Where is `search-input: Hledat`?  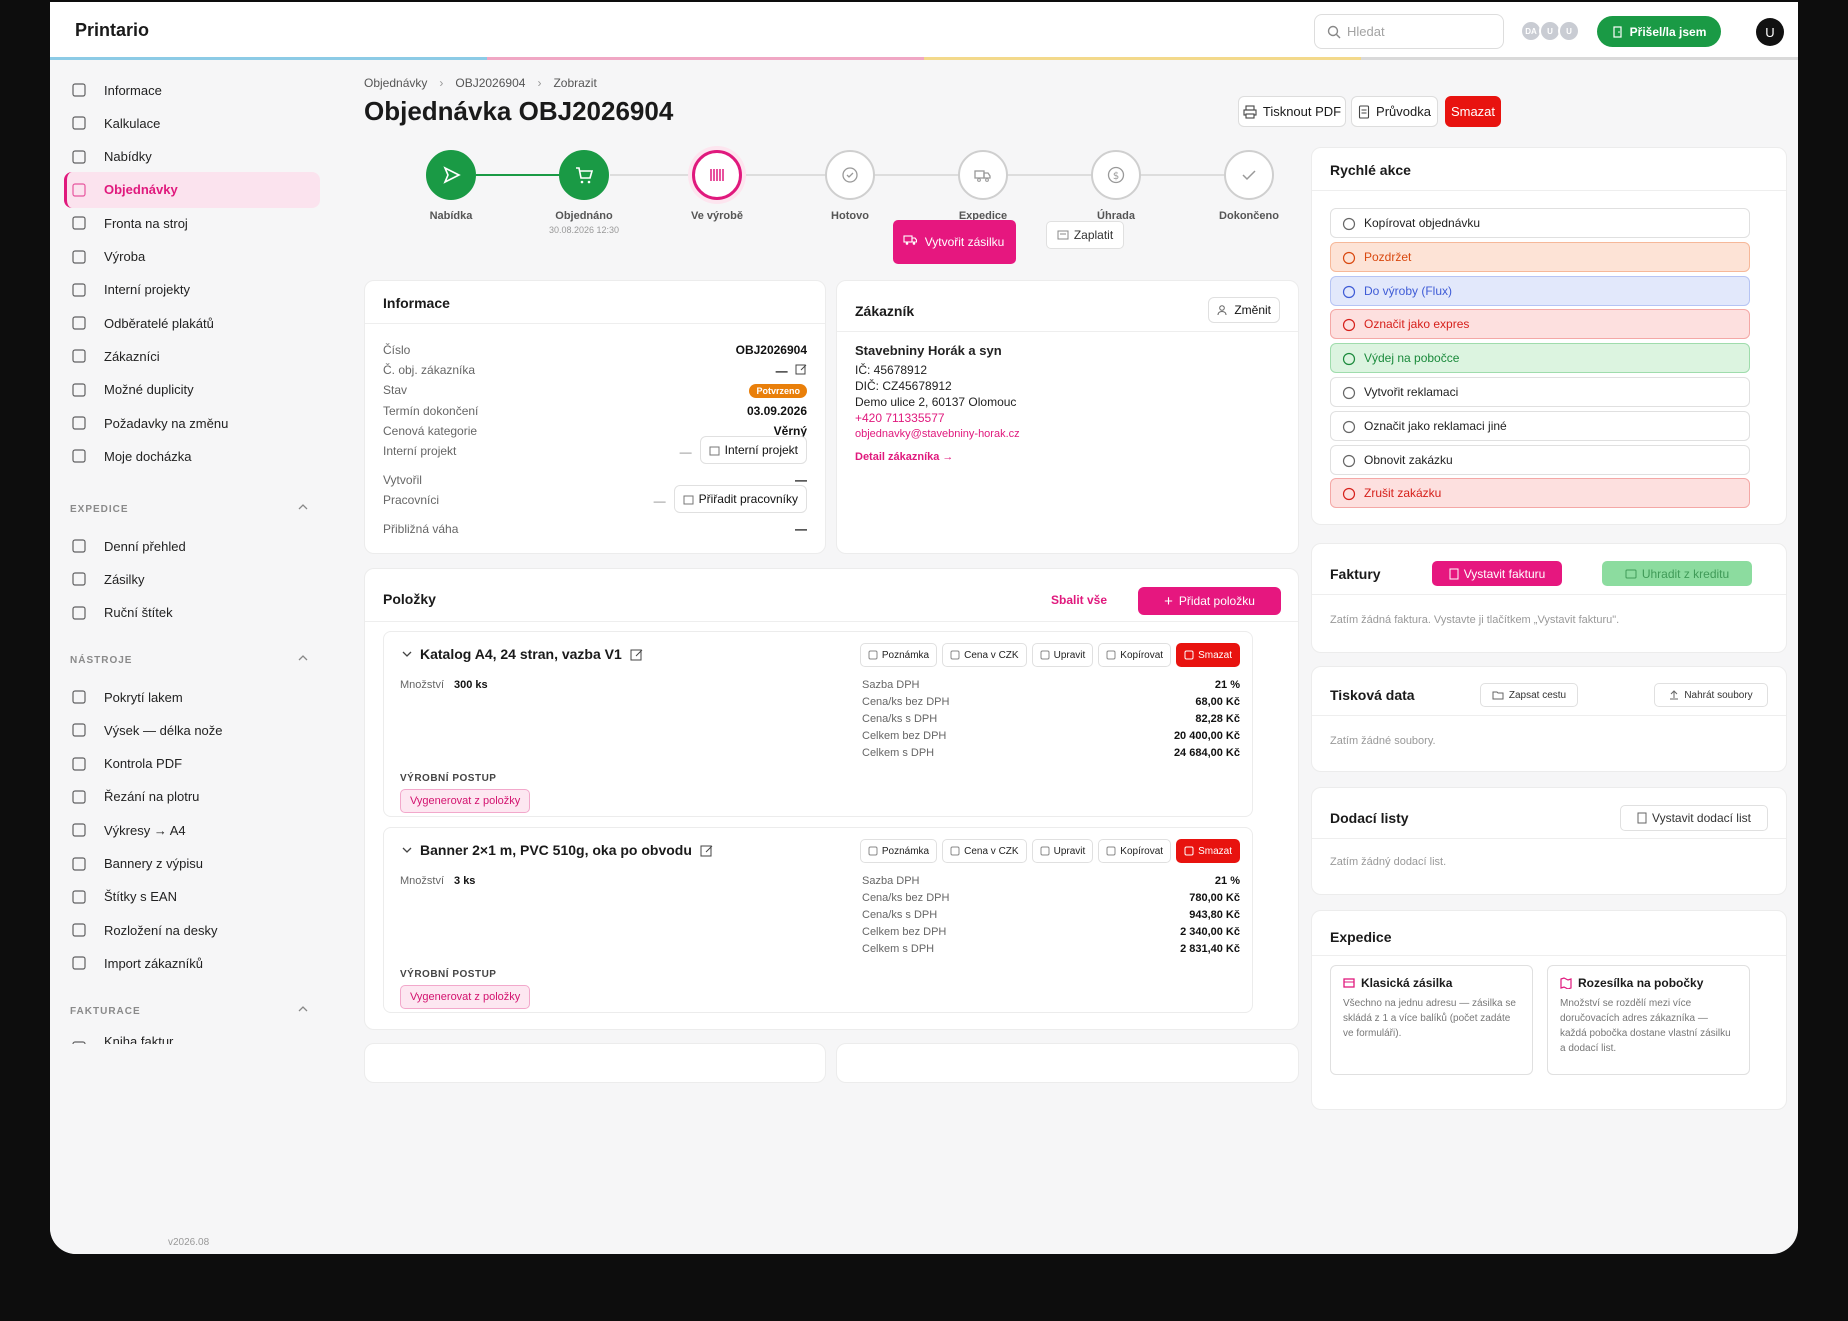 search-input: Hledat is located at coordinates (1409, 31).